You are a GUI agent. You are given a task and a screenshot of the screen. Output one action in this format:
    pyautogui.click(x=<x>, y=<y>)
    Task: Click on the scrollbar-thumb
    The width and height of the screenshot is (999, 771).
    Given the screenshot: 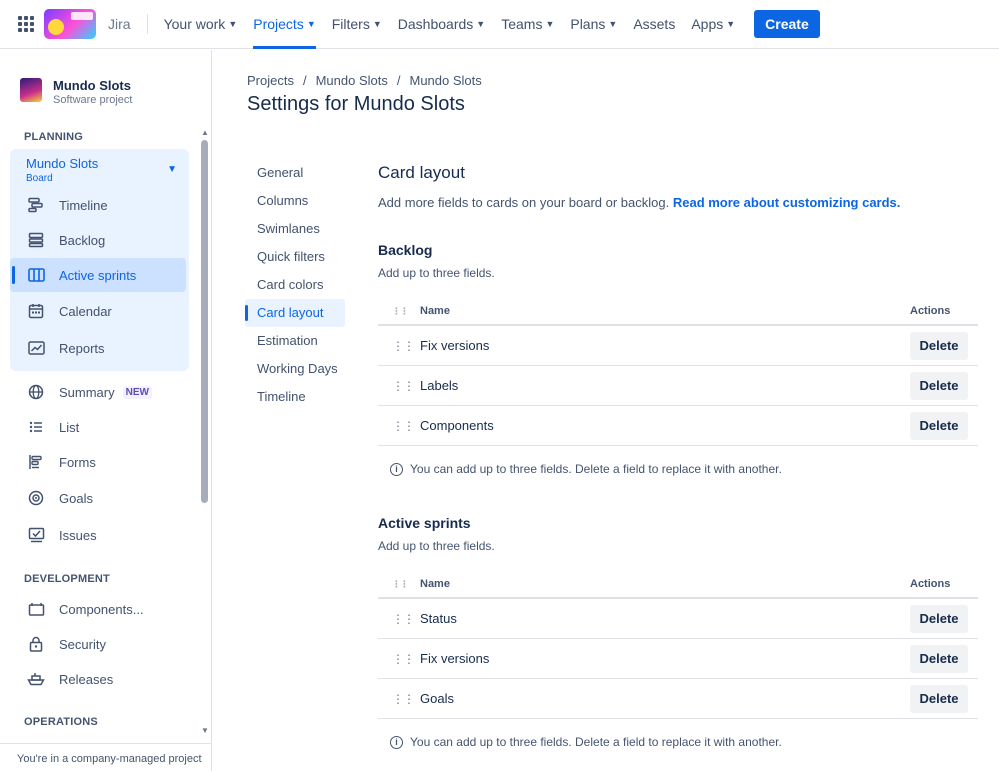 What is the action you would take?
    pyautogui.click(x=204, y=321)
    